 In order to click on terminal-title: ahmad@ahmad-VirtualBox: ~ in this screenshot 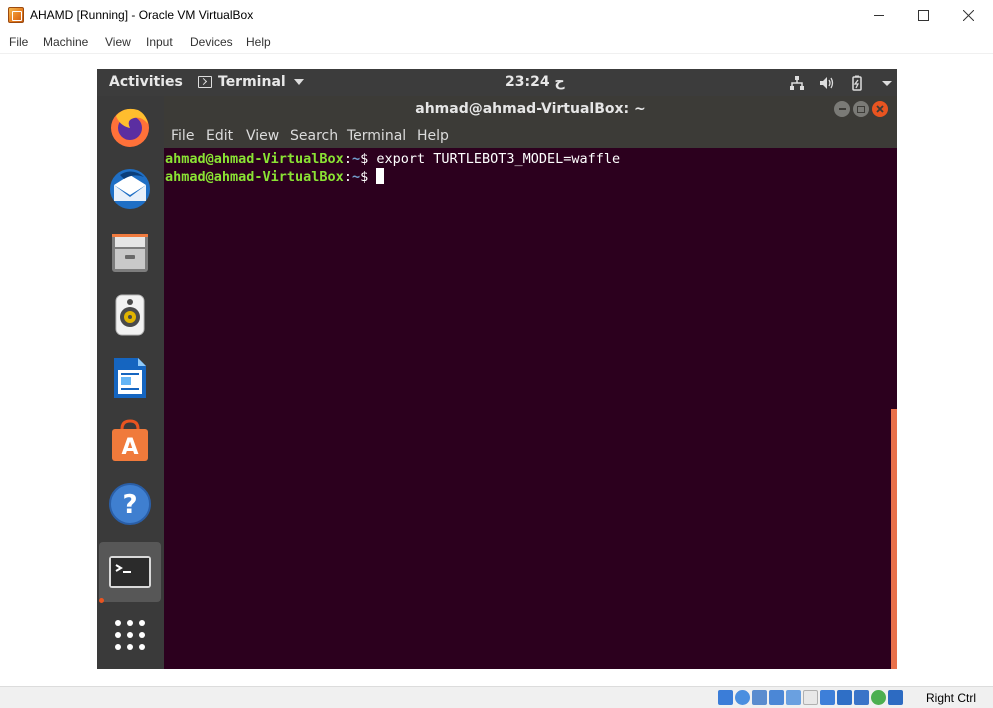, I will do `click(530, 109)`.